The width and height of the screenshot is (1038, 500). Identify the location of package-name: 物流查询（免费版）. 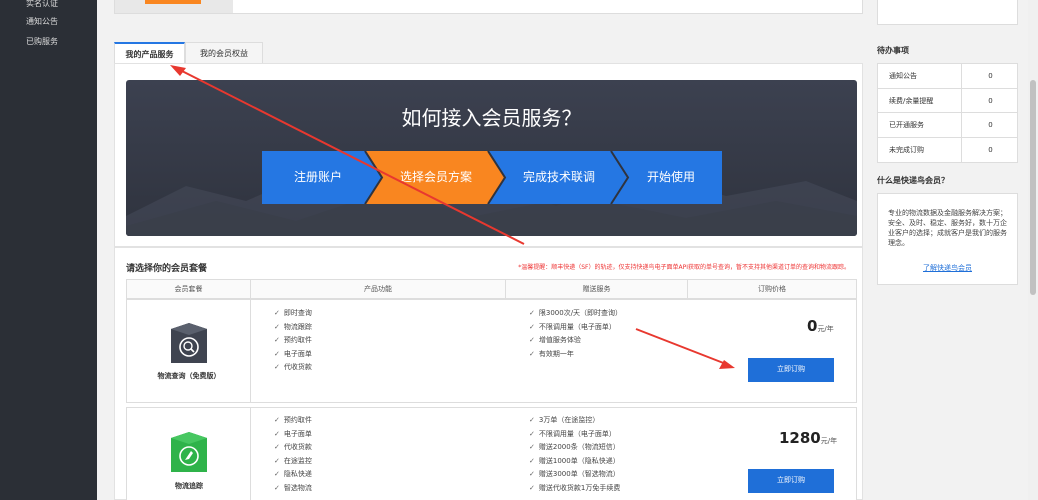
(189, 376).